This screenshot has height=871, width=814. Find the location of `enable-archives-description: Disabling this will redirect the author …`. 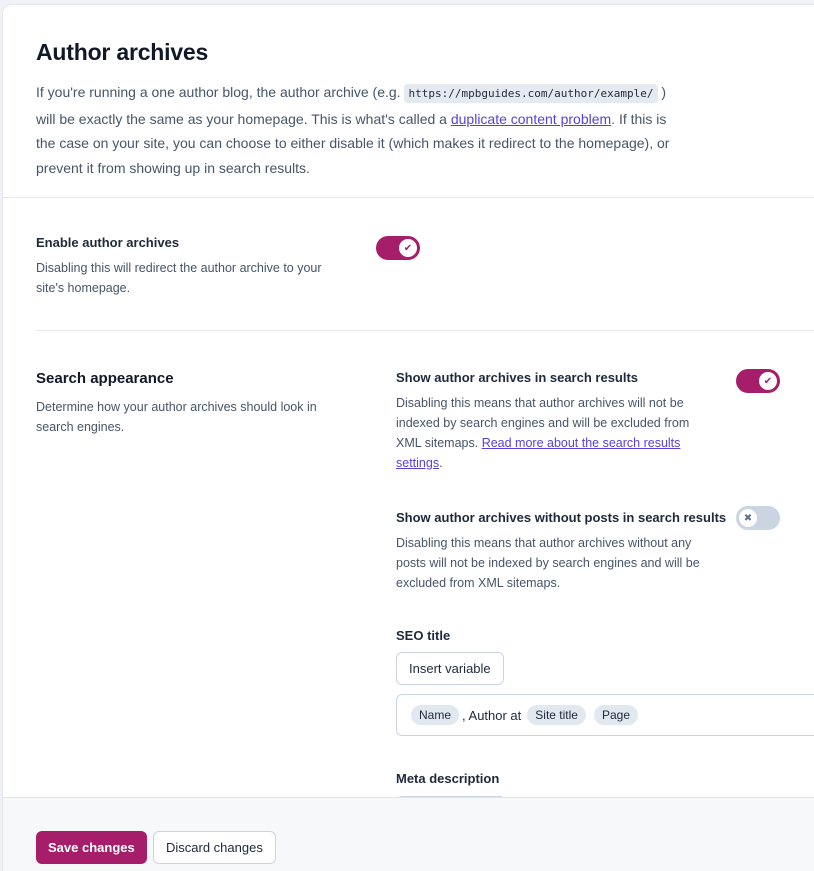

enable-archives-description: Disabling this will redirect the author … is located at coordinates (179, 278).